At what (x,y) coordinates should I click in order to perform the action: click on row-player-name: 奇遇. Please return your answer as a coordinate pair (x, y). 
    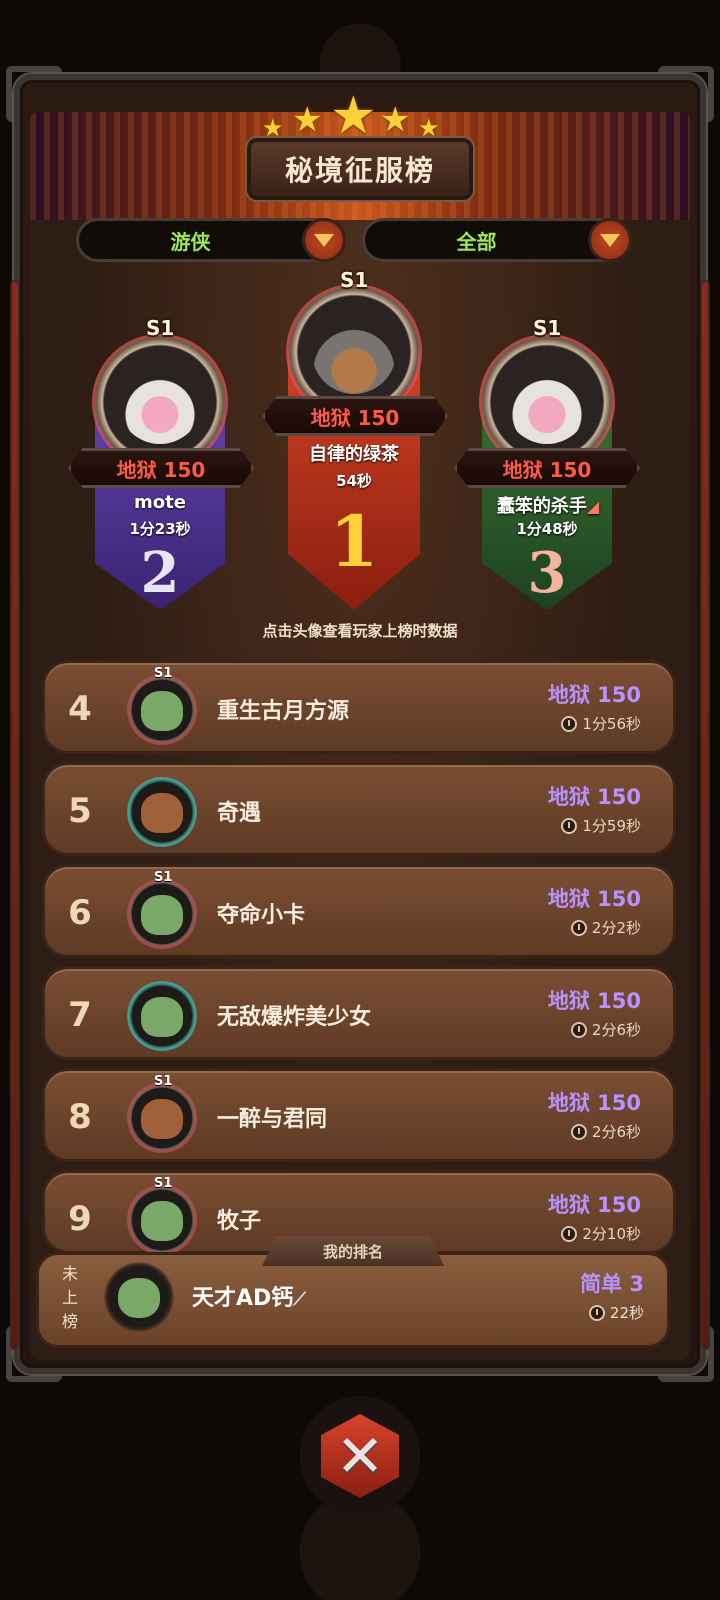
    Looking at the image, I should click on (239, 813).